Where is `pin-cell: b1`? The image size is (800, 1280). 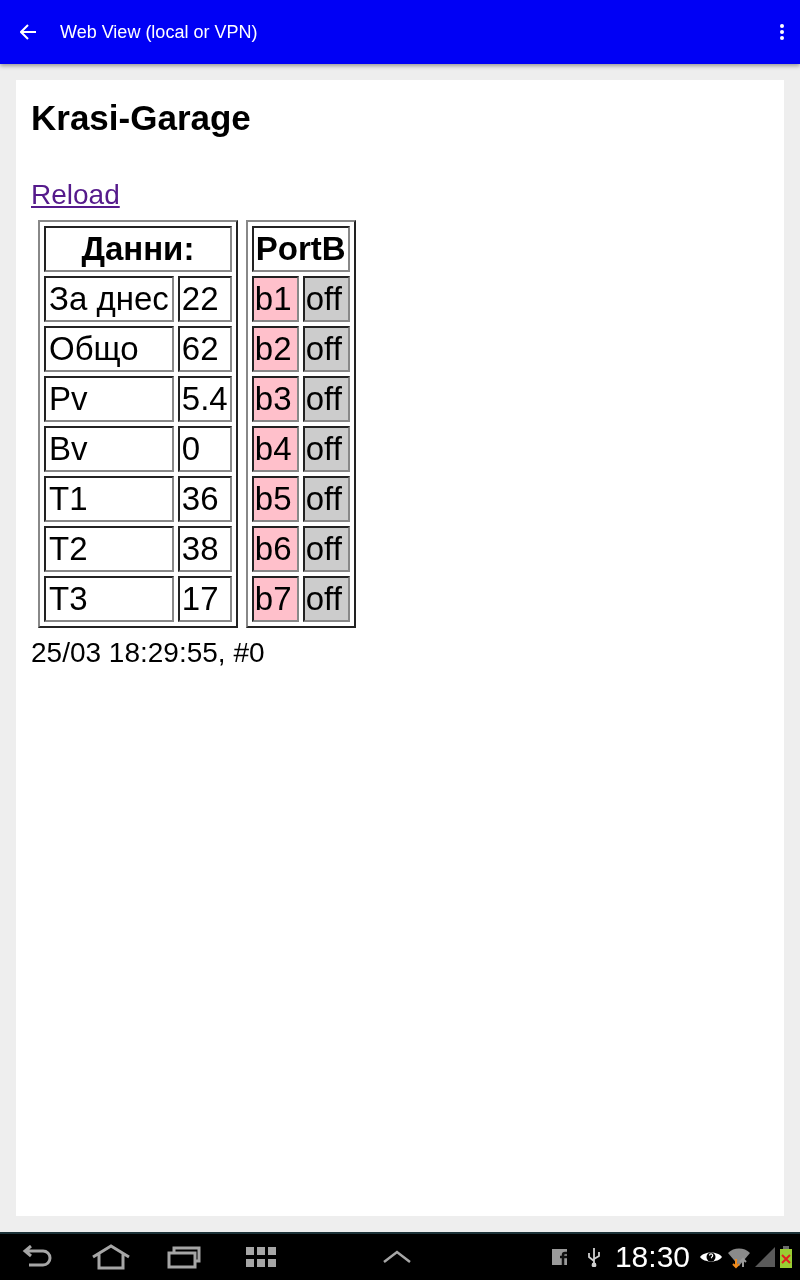
pin-cell: b1 is located at coordinates (275, 299).